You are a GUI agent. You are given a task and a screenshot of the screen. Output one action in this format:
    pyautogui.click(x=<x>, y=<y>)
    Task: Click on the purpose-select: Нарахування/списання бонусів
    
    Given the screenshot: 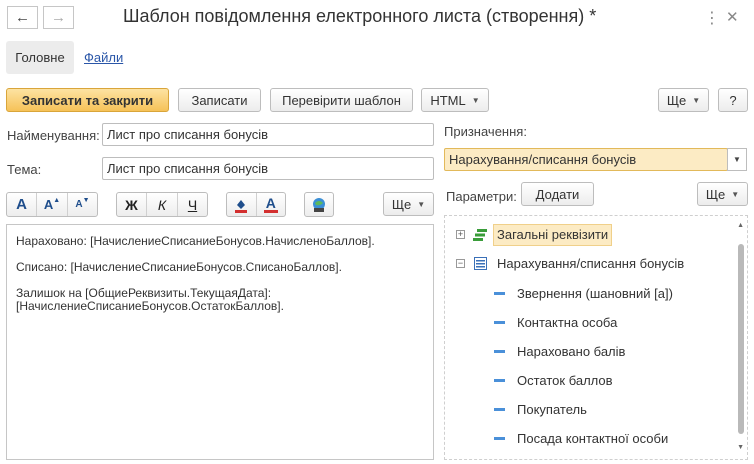 What is the action you would take?
    pyautogui.click(x=586, y=159)
    